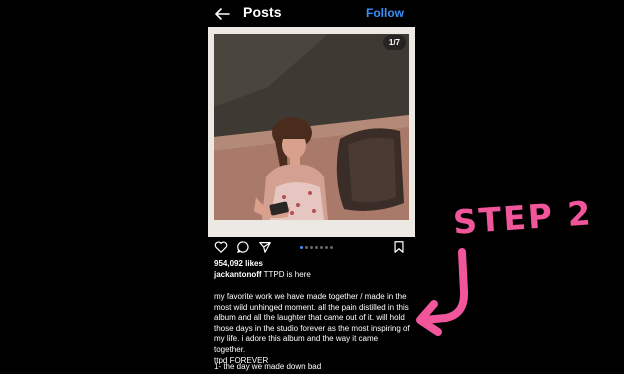 The height and width of the screenshot is (374, 624). What do you see at coordinates (262, 12) in the screenshot?
I see `page-title: Posts` at bounding box center [262, 12].